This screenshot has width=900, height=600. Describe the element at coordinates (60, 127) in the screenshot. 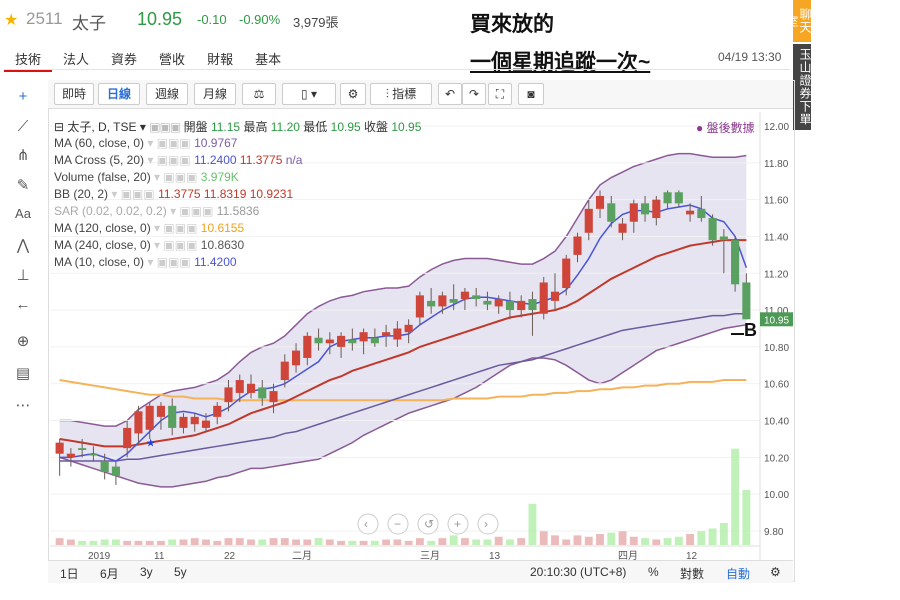

I see `collapse-icon: ⊟` at that location.